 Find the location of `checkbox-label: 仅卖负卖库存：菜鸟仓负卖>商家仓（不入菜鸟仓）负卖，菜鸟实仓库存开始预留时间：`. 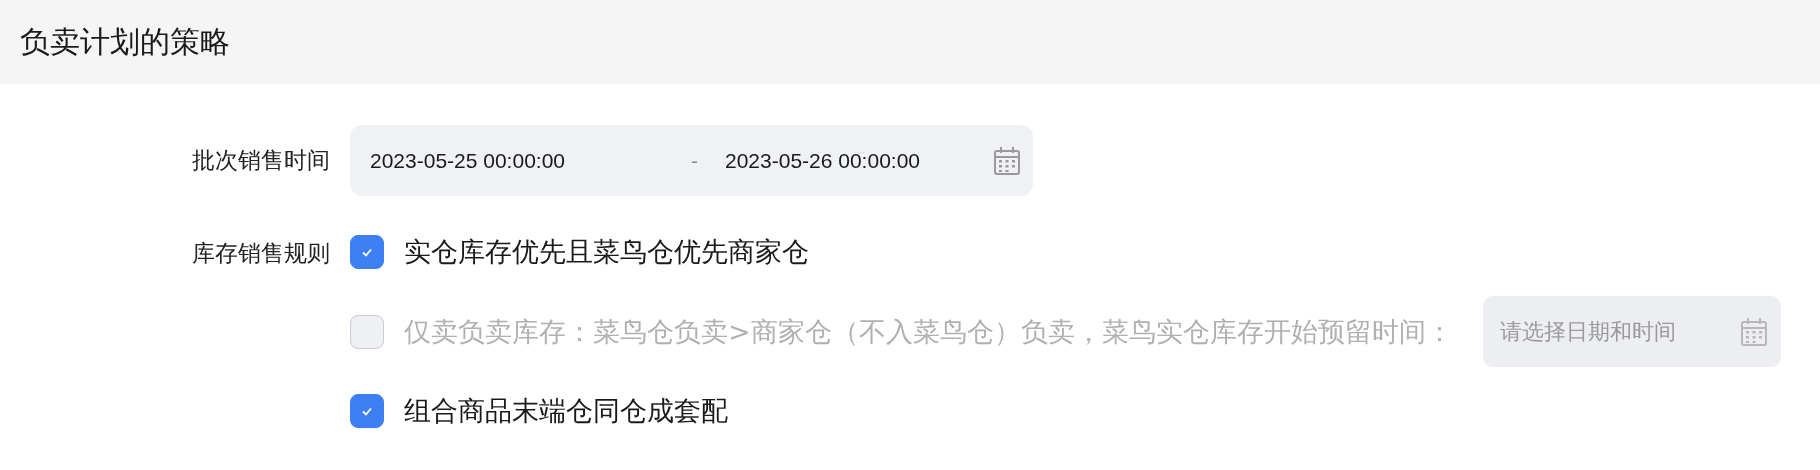

checkbox-label: 仅卖负卖库存：菜鸟仓负卖>商家仓（不入菜鸟仓）负卖，菜鸟实仓库存开始预留时间： is located at coordinates (928, 331).